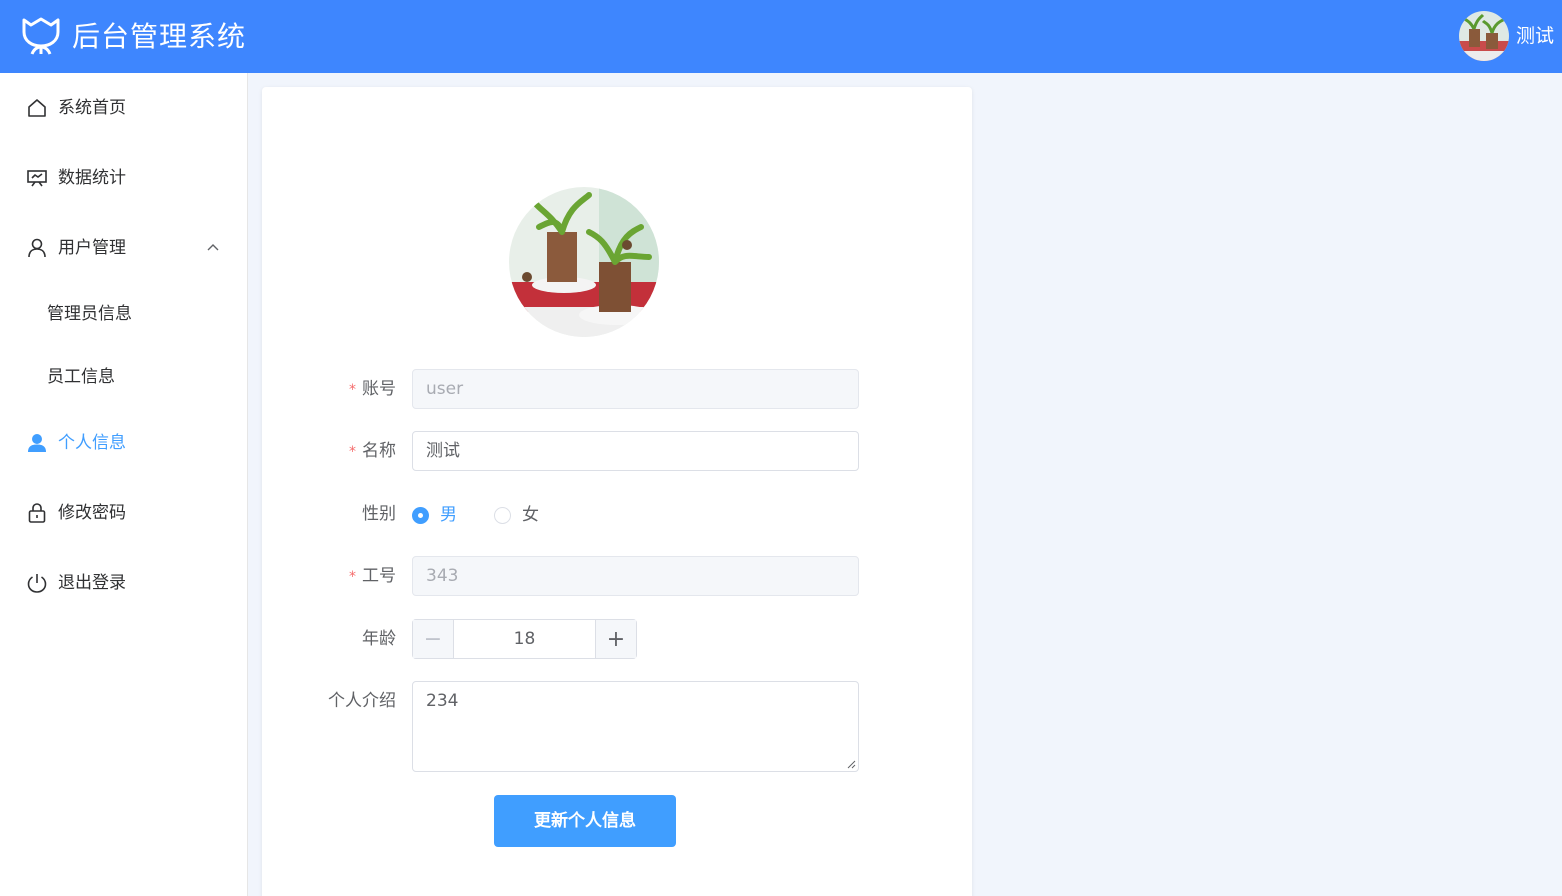 This screenshot has height=896, width=1562. Describe the element at coordinates (615, 639) in the screenshot. I see `increase-button: +` at that location.